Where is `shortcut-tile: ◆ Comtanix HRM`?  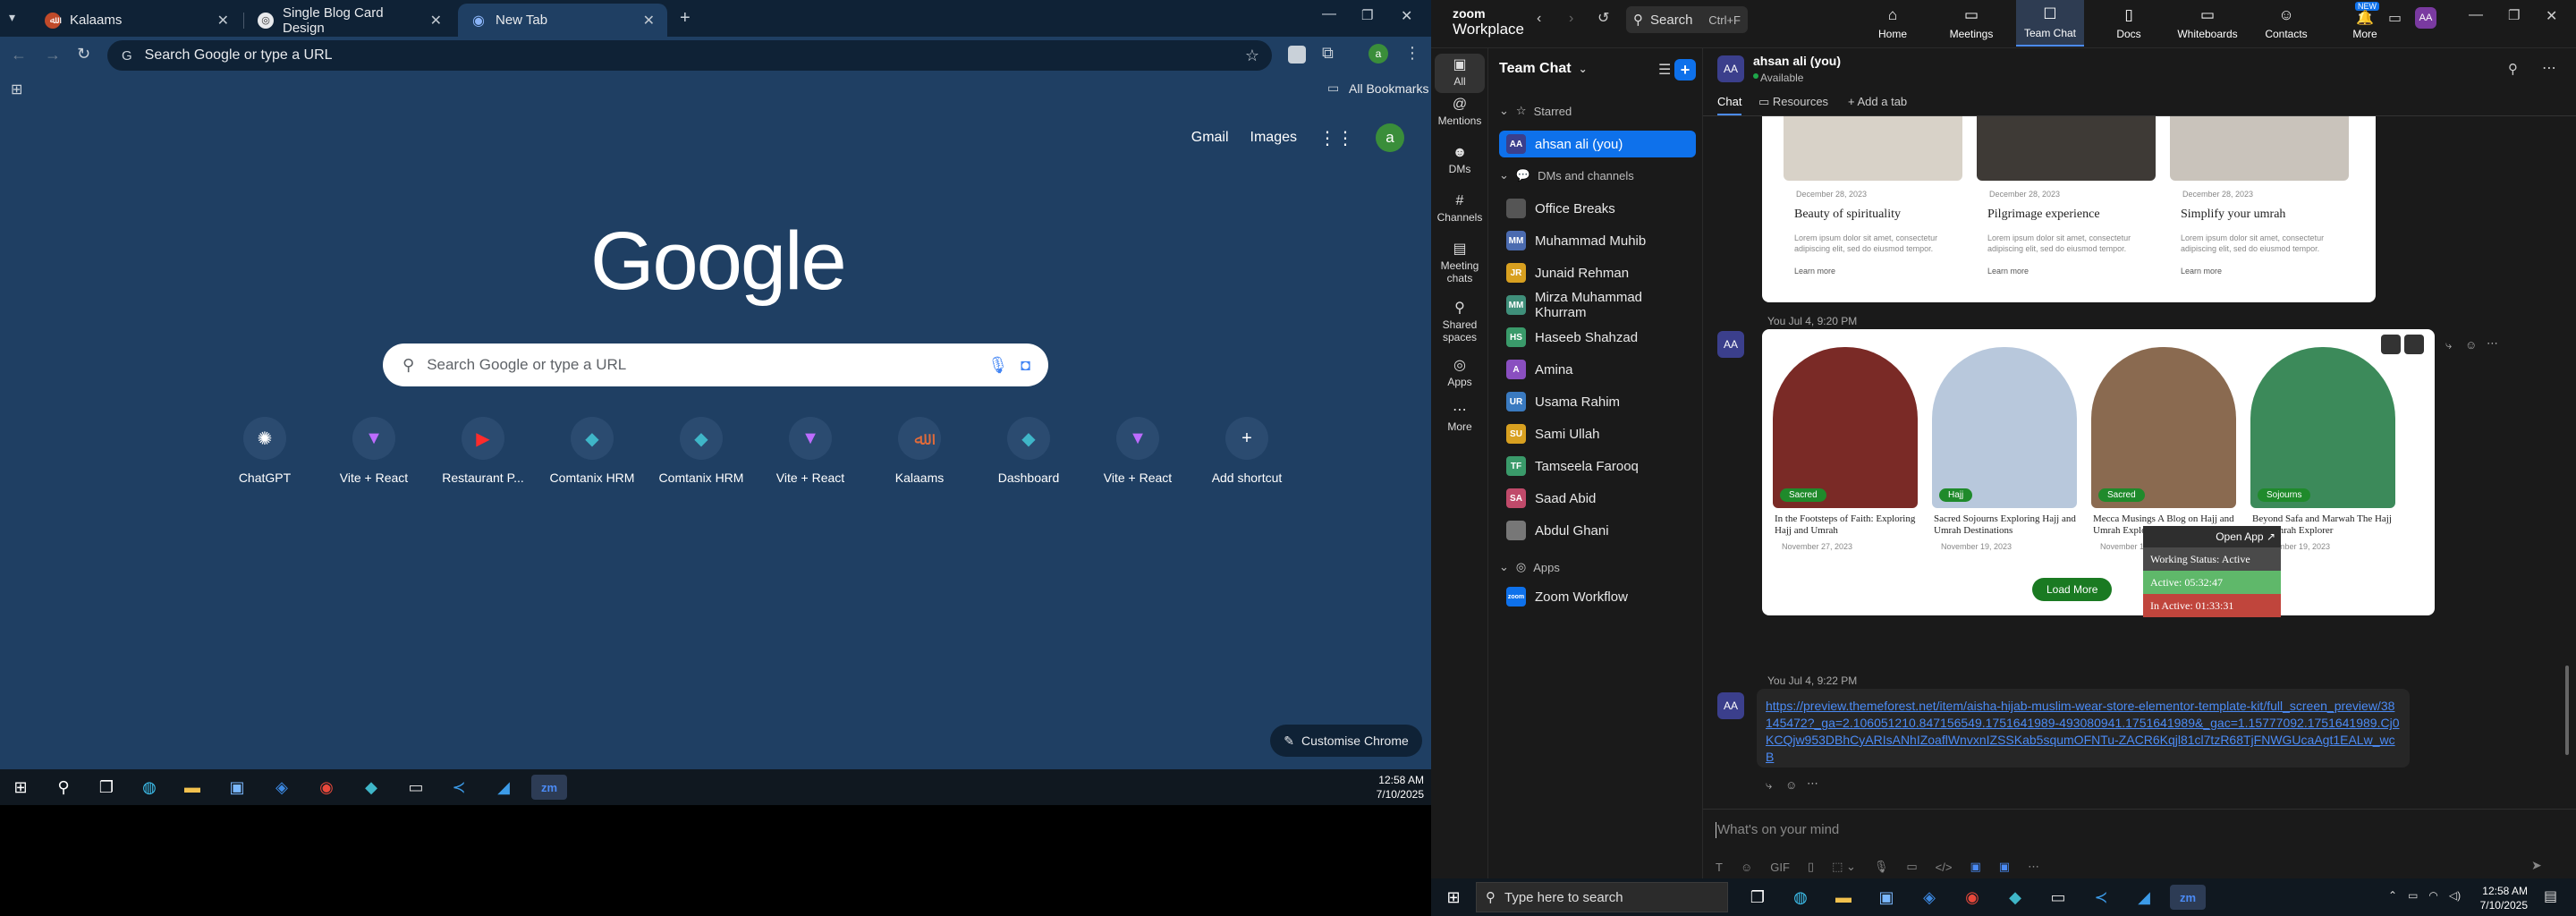
shortcut-tile: ◆ Comtanix HRM is located at coordinates (701, 448).